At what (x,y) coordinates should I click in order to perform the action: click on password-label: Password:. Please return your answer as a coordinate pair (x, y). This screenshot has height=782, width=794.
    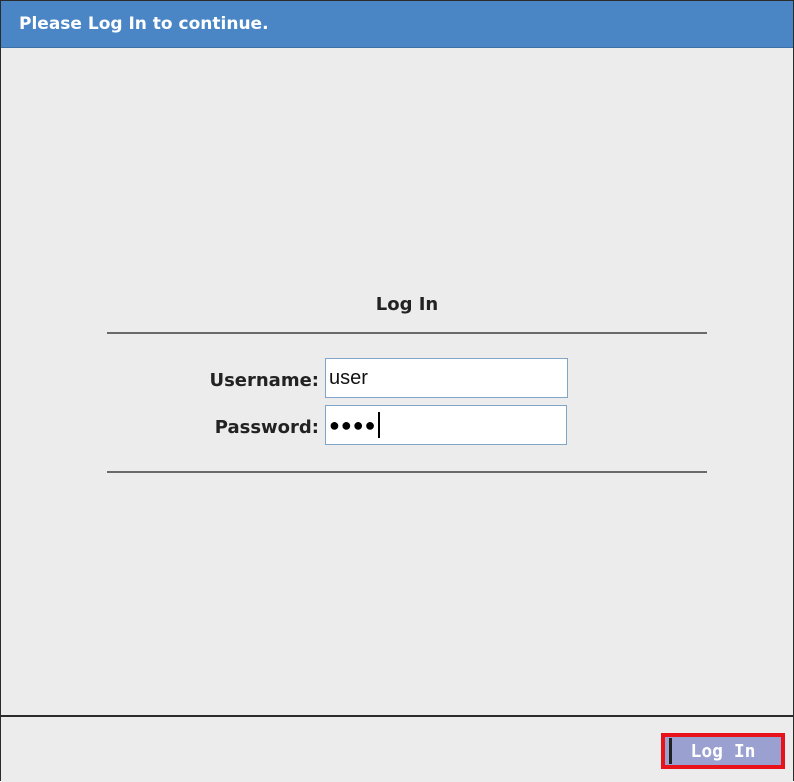
    Looking at the image, I should click on (266, 427).